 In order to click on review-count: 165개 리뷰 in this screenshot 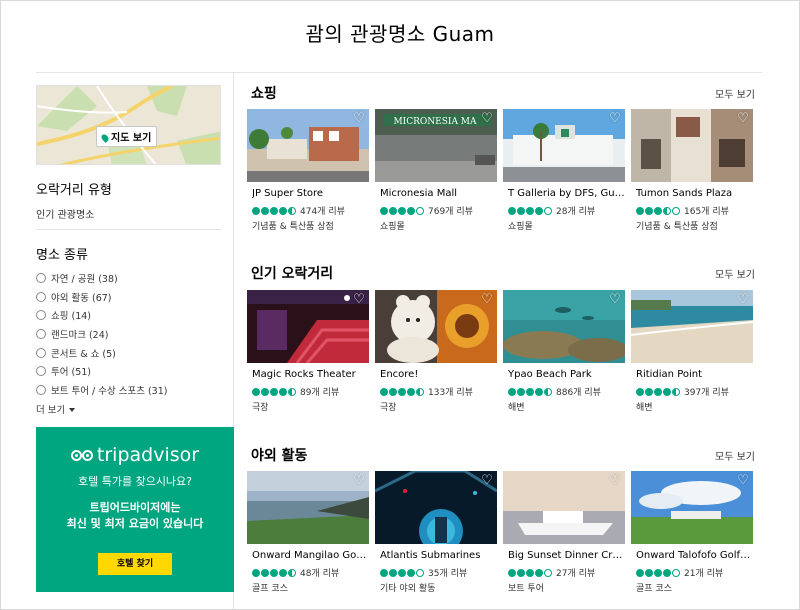, I will do `click(706, 210)`.